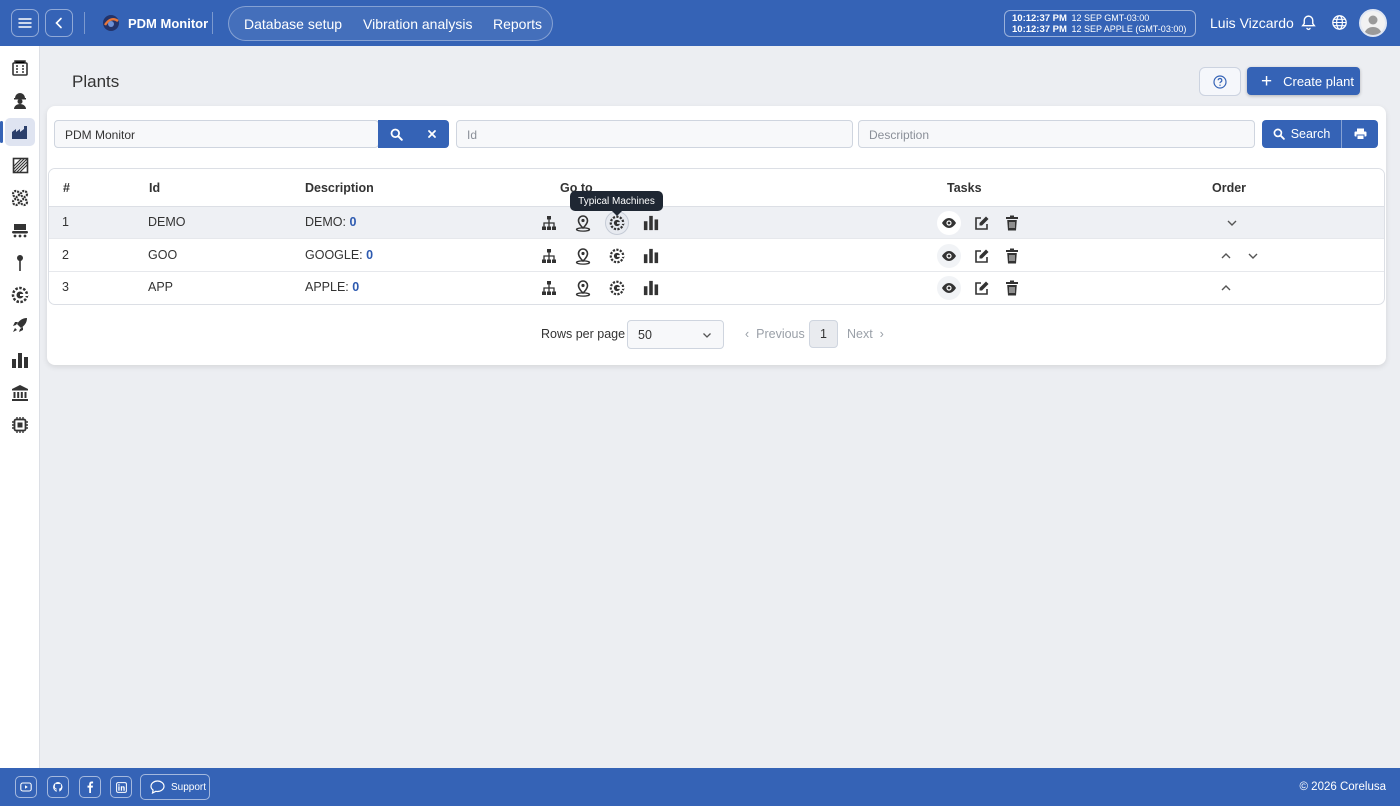 This screenshot has height=806, width=1400. What do you see at coordinates (396, 134) in the screenshot?
I see `plant-search-button` at bounding box center [396, 134].